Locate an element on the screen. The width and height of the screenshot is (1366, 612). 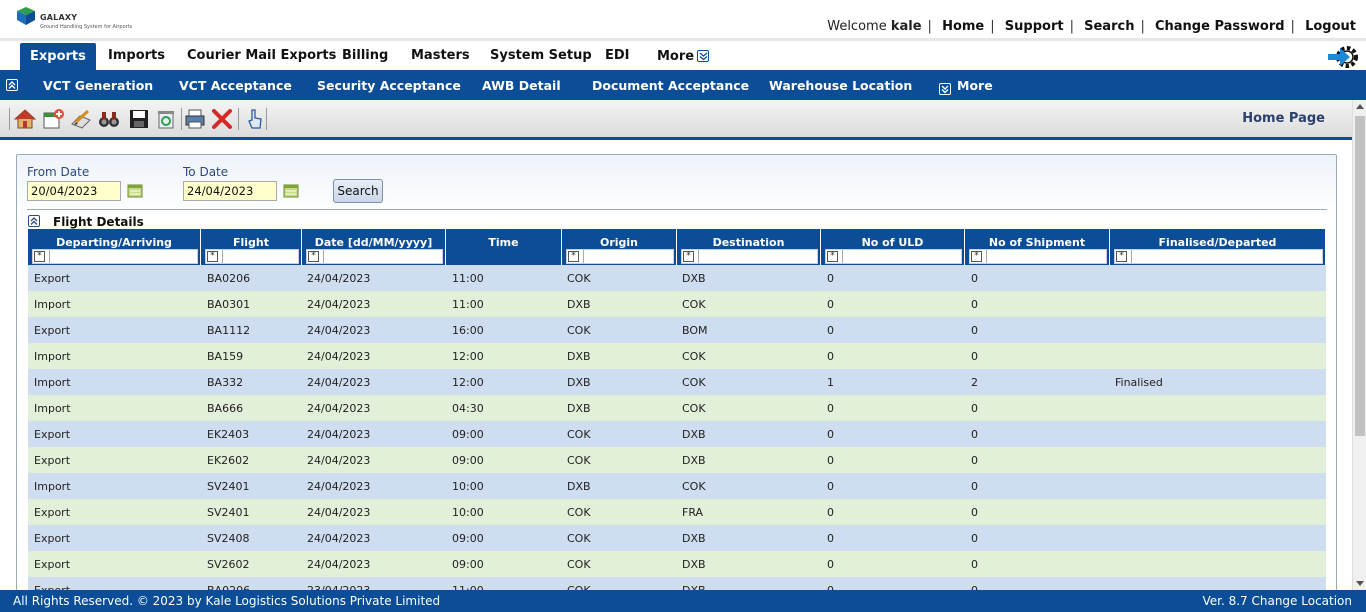
subnav-awb-detail: AWB Detail is located at coordinates (521, 85).